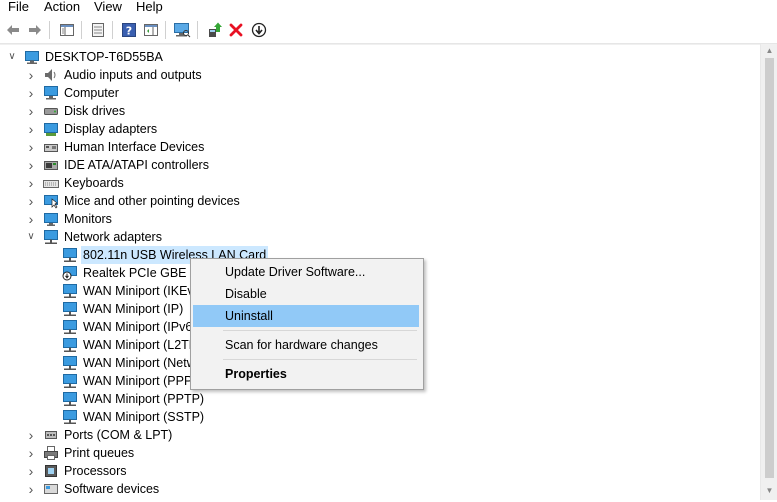 The width and height of the screenshot is (777, 502). Describe the element at coordinates (182, 30) in the screenshot. I see `scan-hardware-icon` at that location.